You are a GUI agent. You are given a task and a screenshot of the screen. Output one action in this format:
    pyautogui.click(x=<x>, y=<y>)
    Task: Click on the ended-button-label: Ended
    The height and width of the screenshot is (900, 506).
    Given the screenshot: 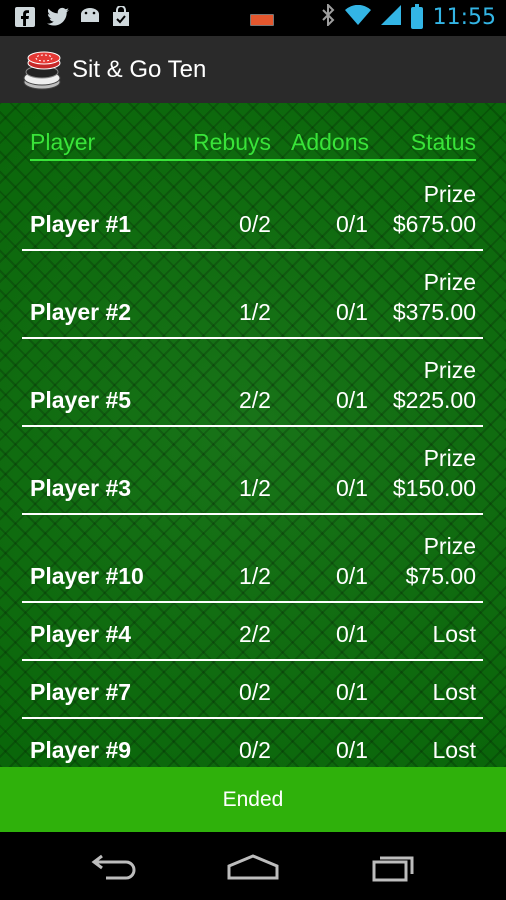 What is the action you would take?
    pyautogui.click(x=253, y=799)
    